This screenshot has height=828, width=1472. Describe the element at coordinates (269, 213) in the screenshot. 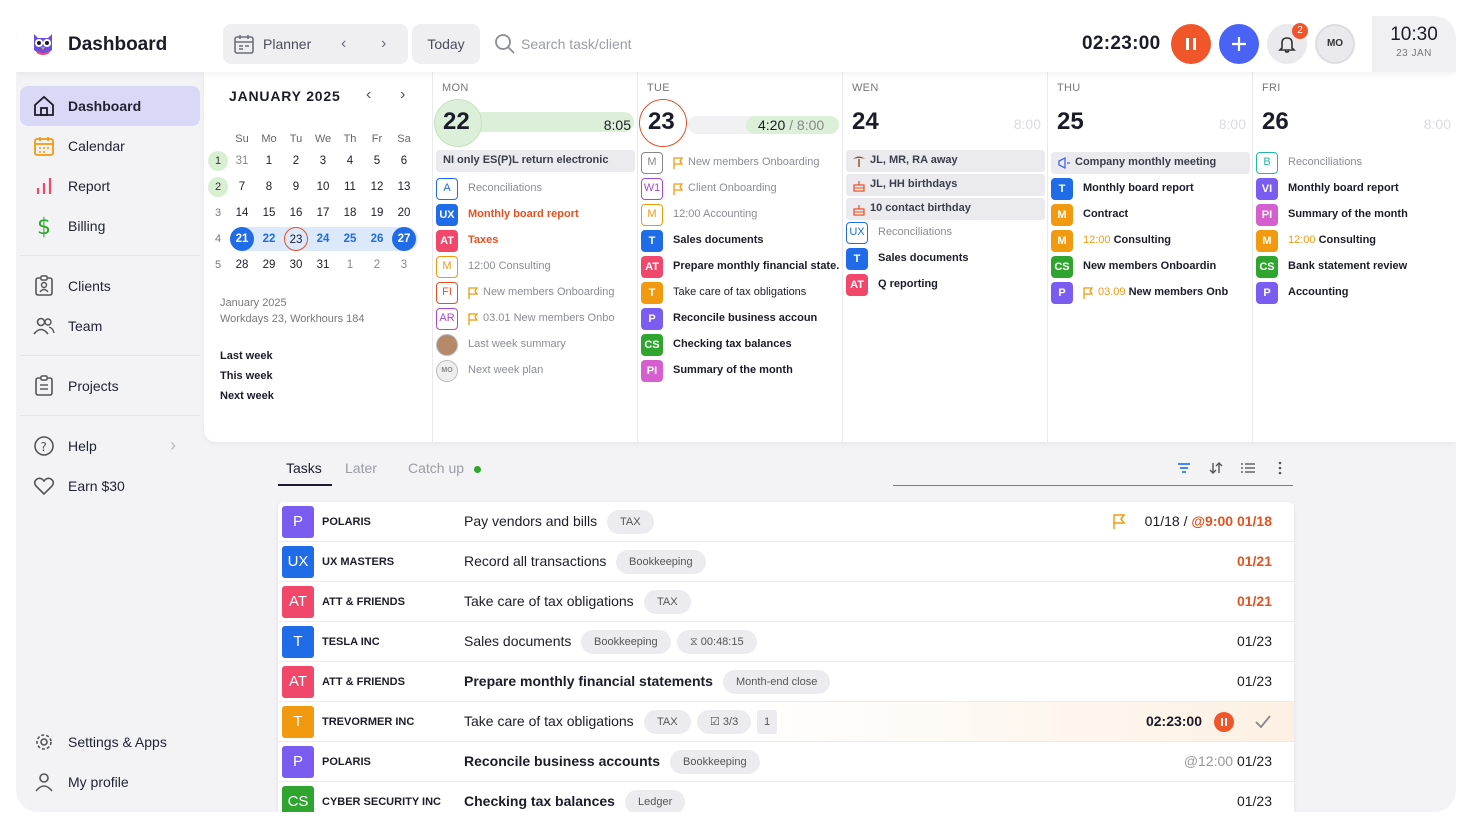

I see `mini-calendar-day: 15` at that location.